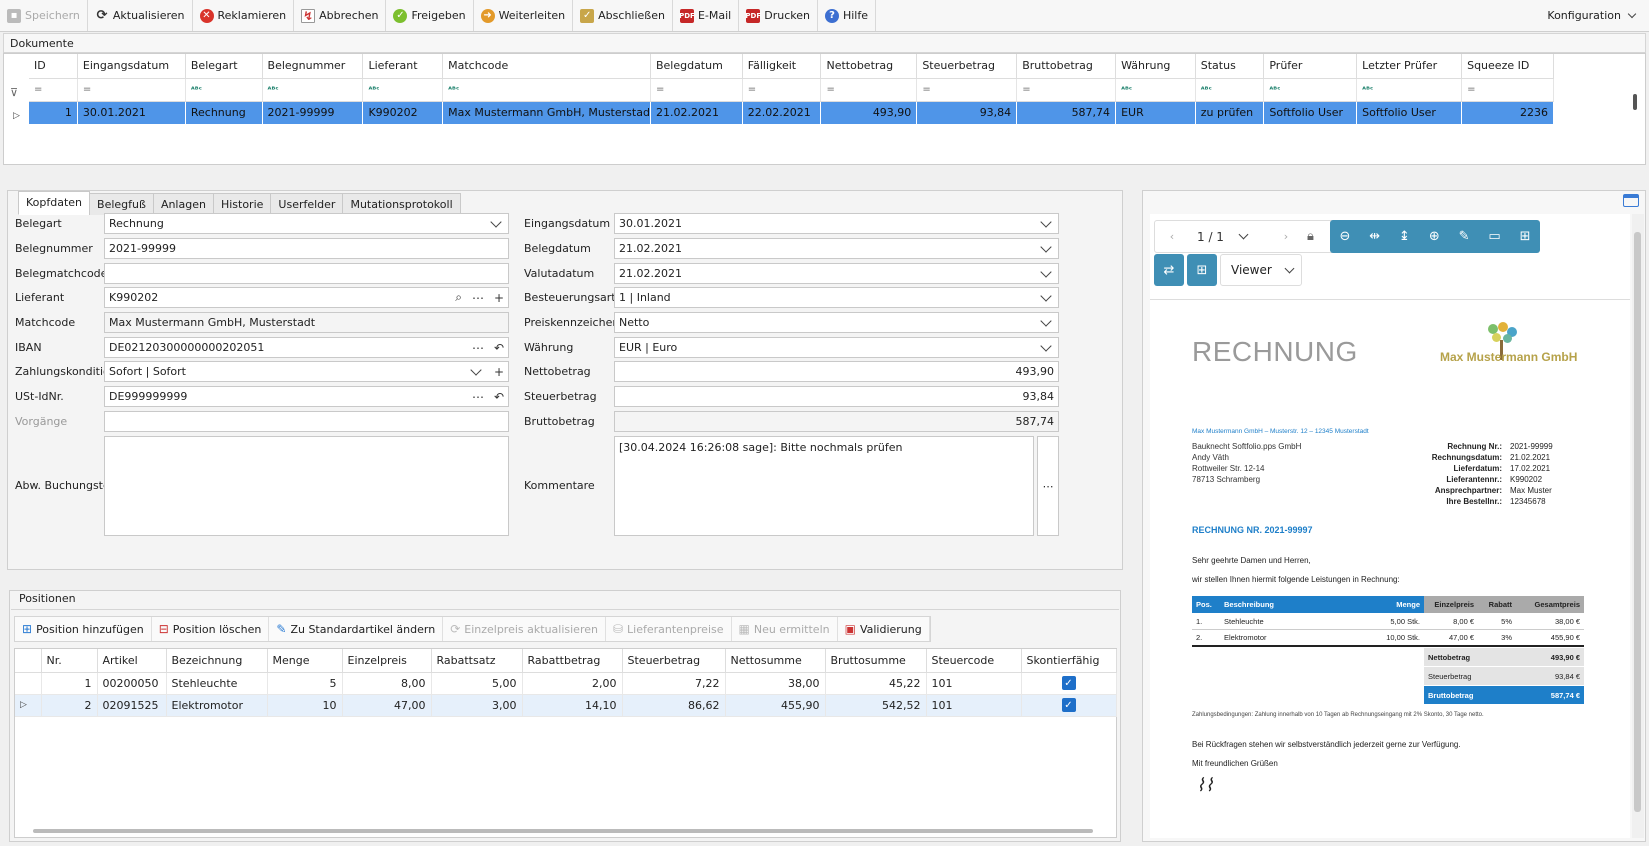 This screenshot has width=1649, height=846. Describe the element at coordinates (183, 204) in the screenshot. I see `tab-anlagen: Anlagen` at that location.